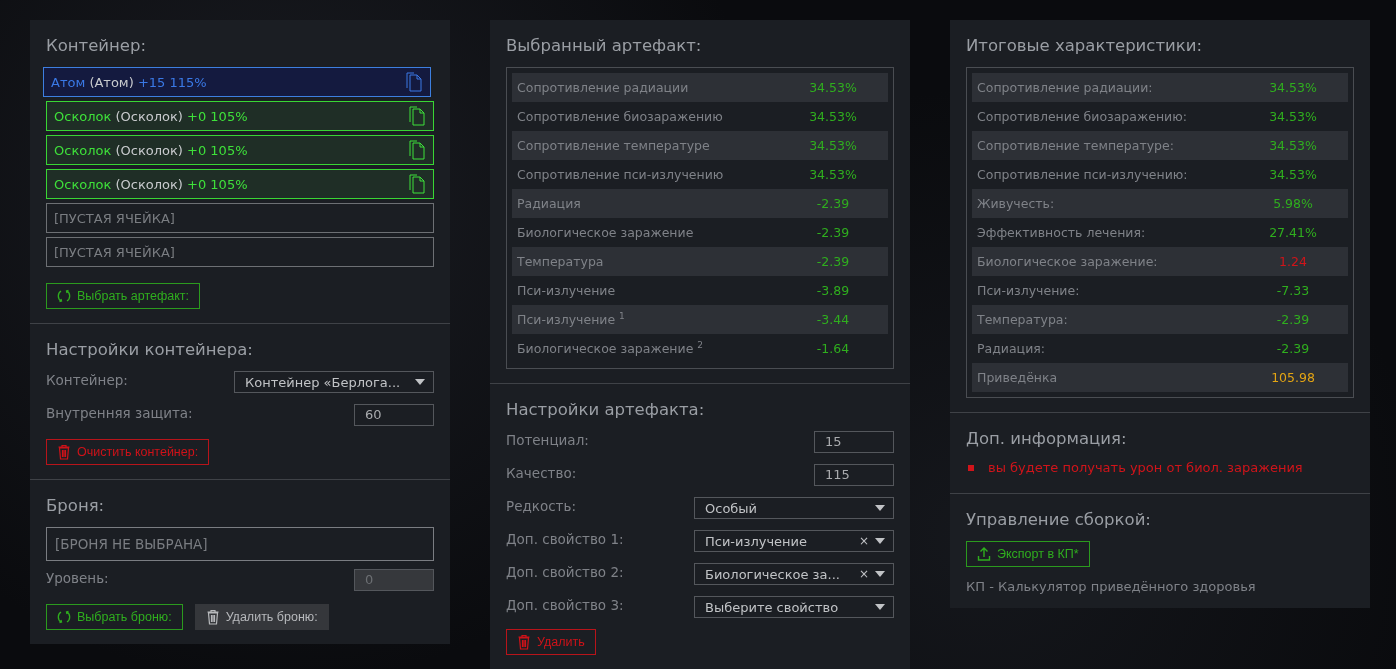 This screenshot has width=1396, height=669. I want to click on export-button: Экспорт в КП*, so click(1028, 554).